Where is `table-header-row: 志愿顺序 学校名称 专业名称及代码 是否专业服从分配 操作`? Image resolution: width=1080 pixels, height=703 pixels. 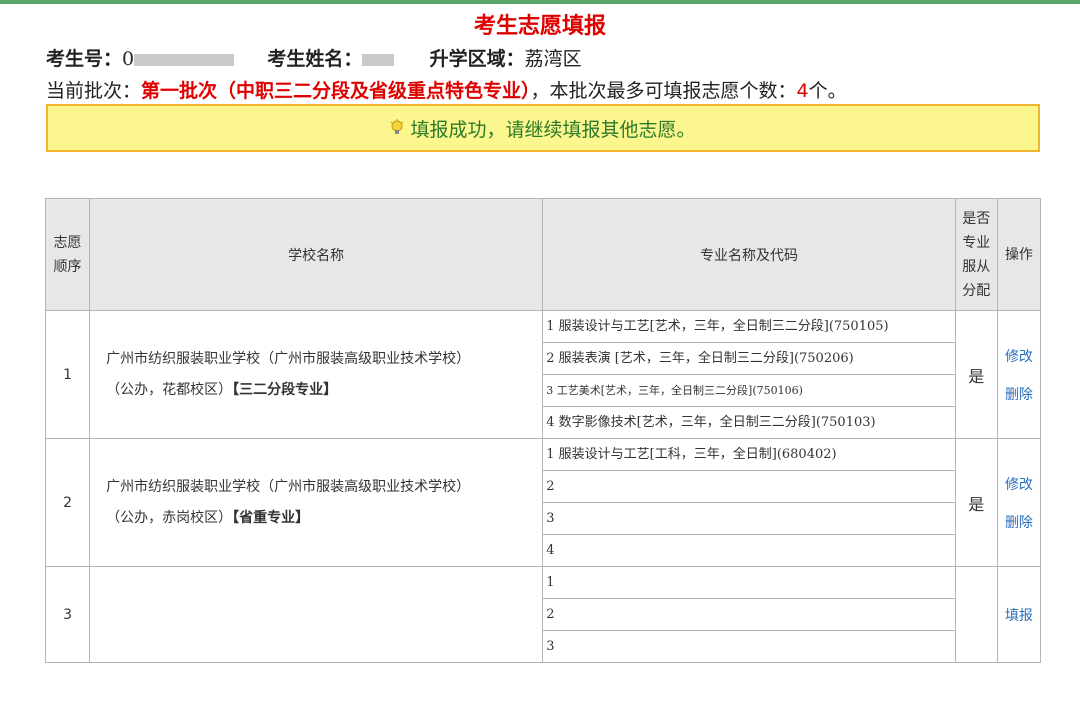
table-header-row: 志愿顺序 学校名称 专业名称及代码 是否专业服从分配 操作 is located at coordinates (543, 254).